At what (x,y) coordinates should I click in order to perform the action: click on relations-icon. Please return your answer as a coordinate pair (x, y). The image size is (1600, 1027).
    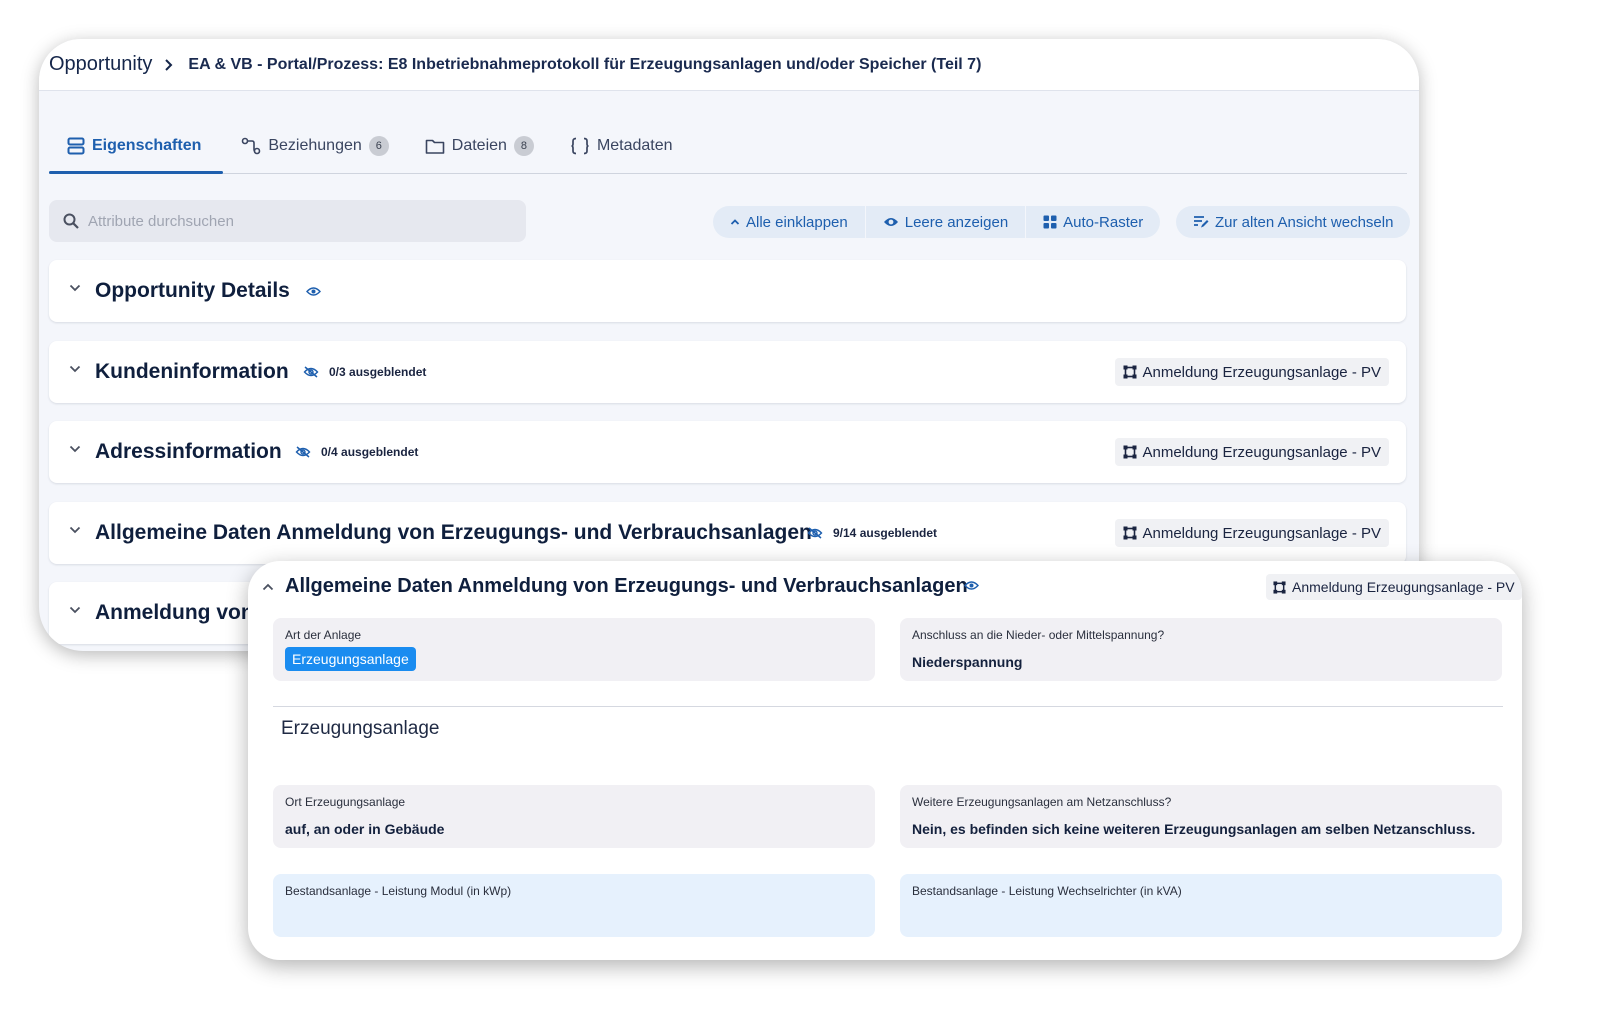
    Looking at the image, I should click on (251, 146).